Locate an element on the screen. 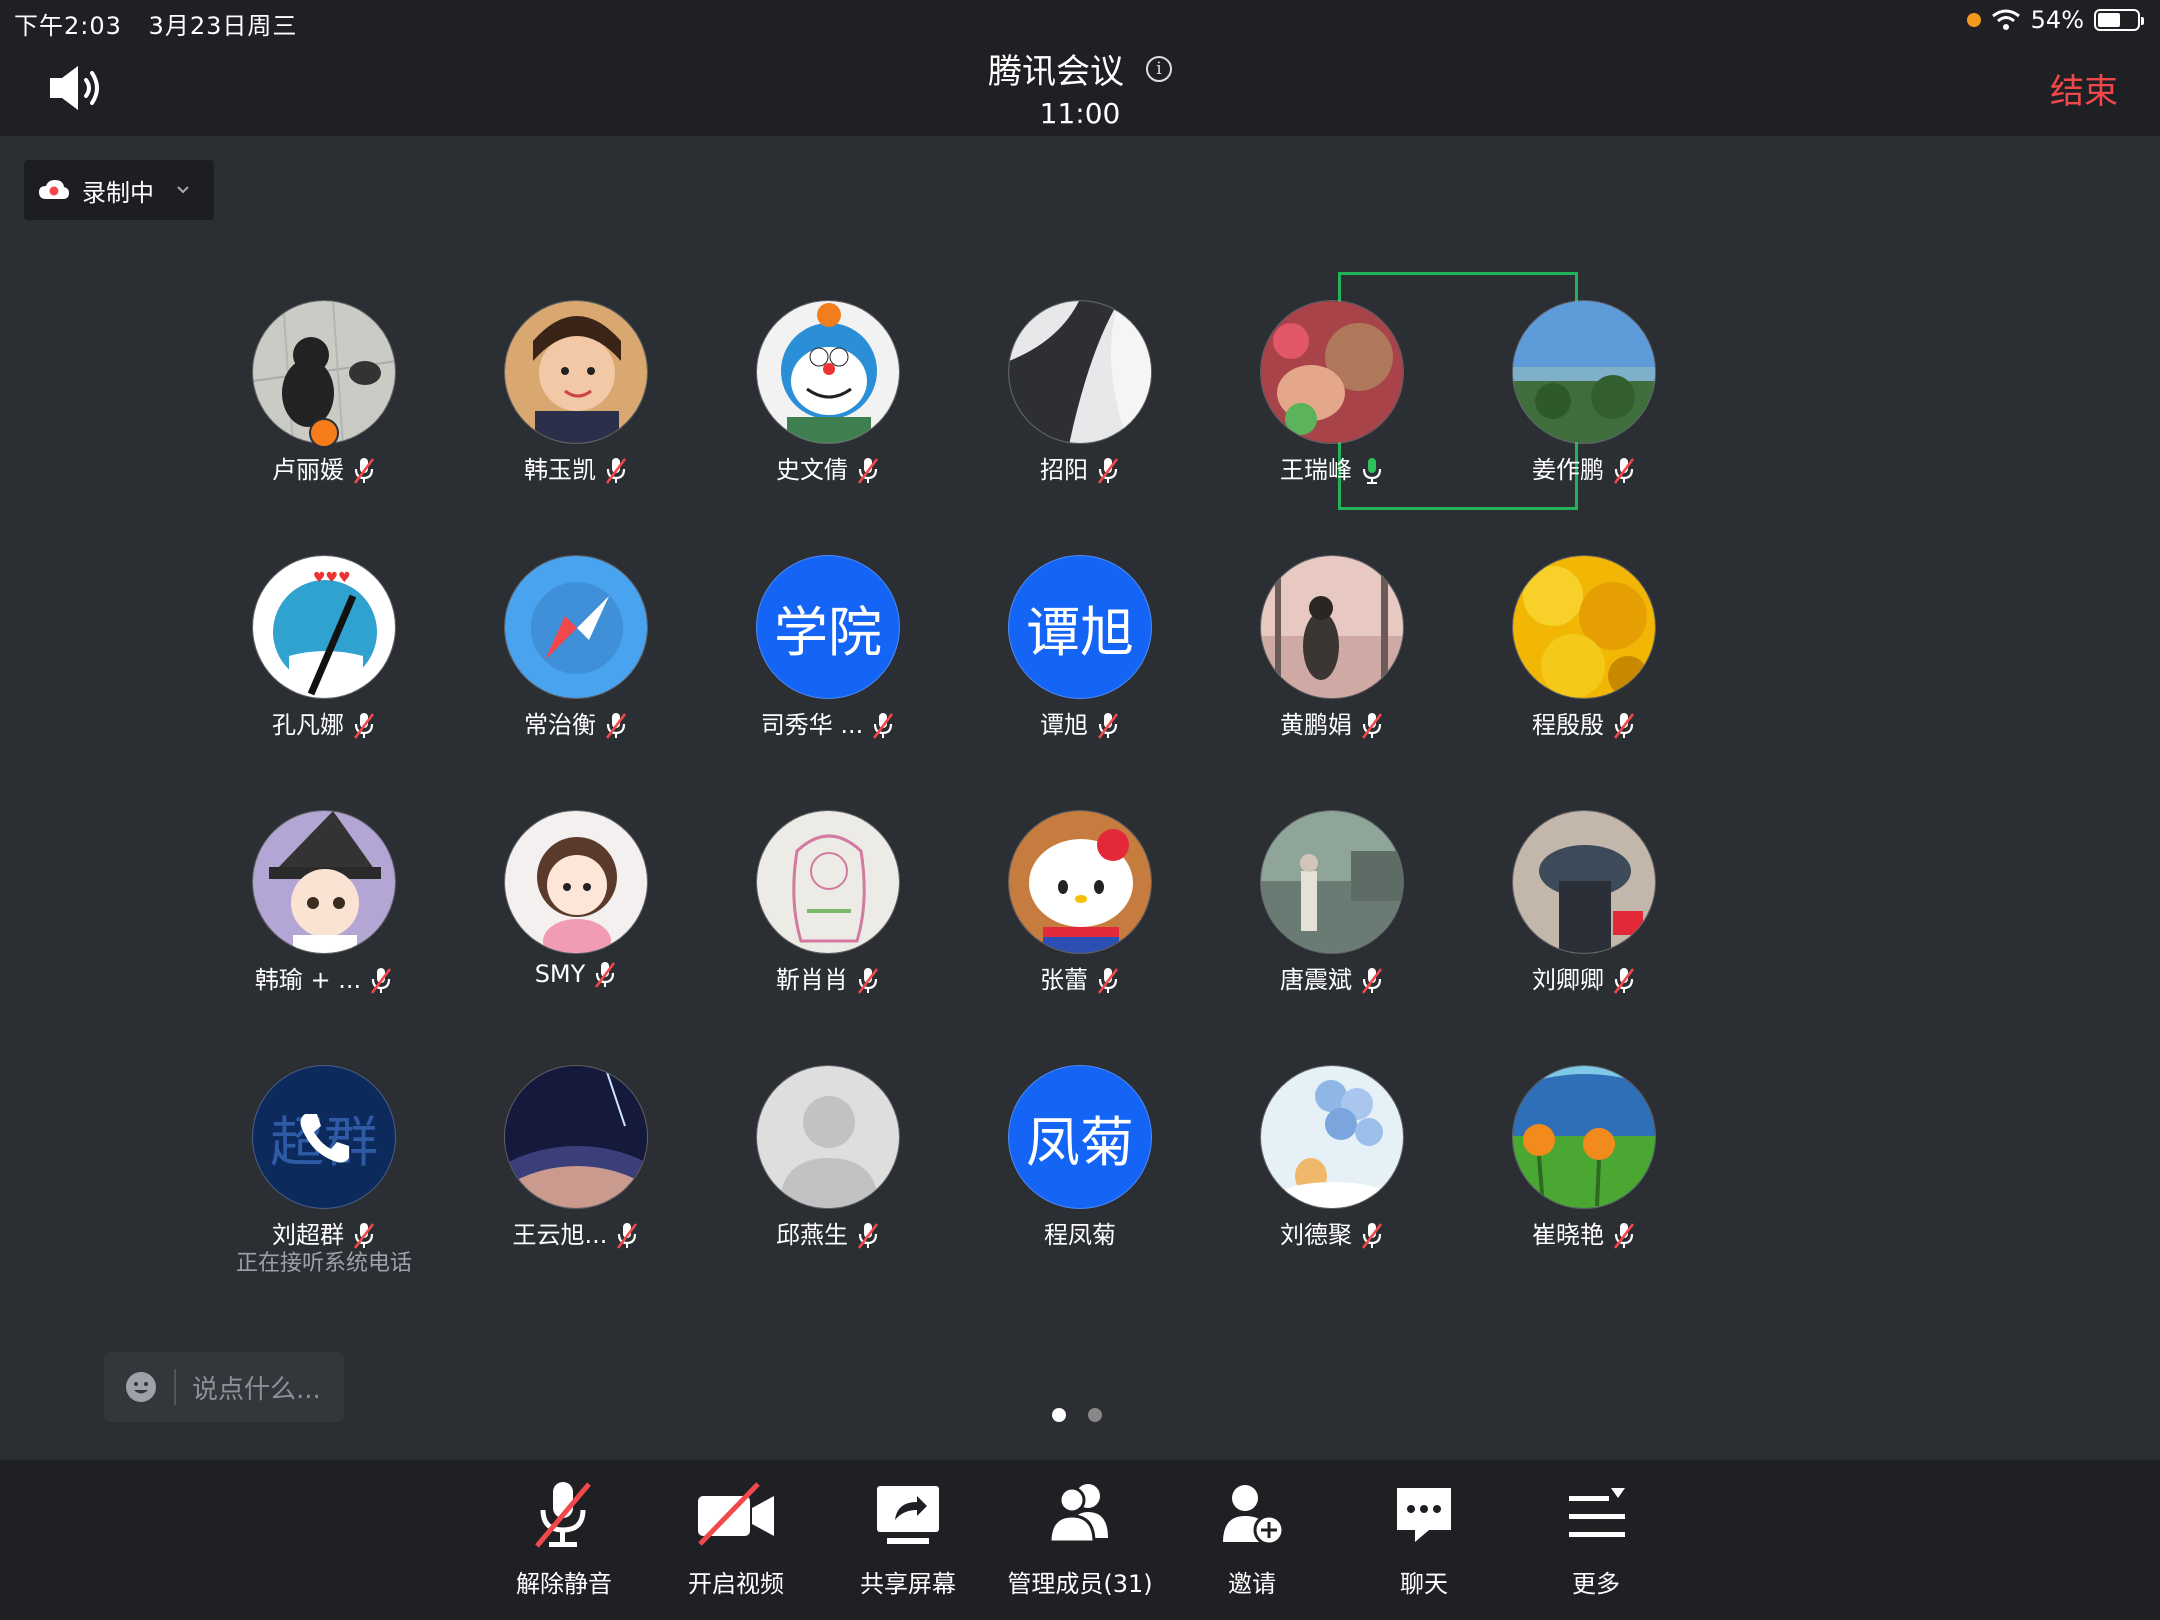  participant-tile: ♥♥♥ 孔凡娜 is located at coordinates (324, 675).